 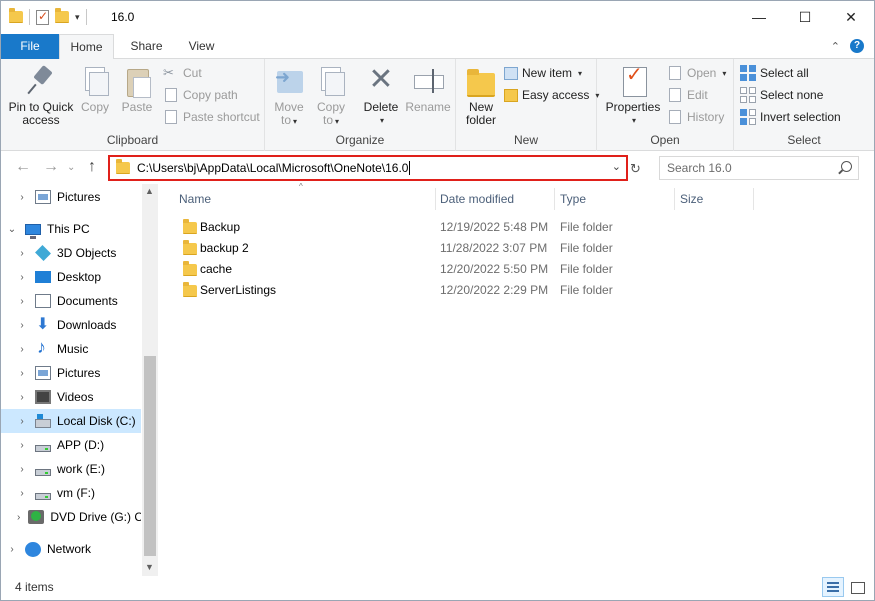 I want to click on copy-button: Copy, so click(x=95, y=89).